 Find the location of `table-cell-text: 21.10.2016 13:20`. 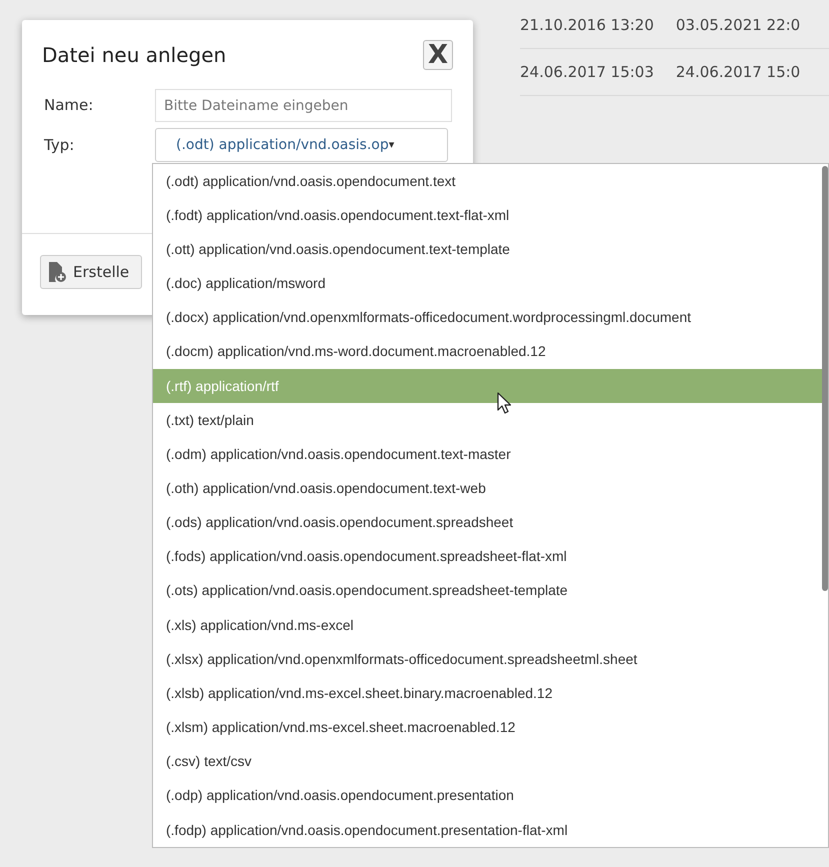

table-cell-text: 21.10.2016 13:20 is located at coordinates (587, 25).